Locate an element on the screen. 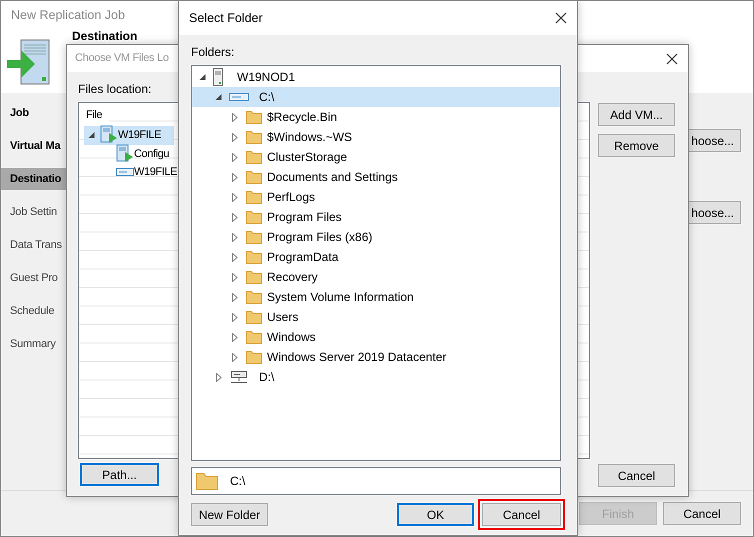 Image resolution: width=754 pixels, height=537 pixels. folder-name: Users is located at coordinates (282, 317).